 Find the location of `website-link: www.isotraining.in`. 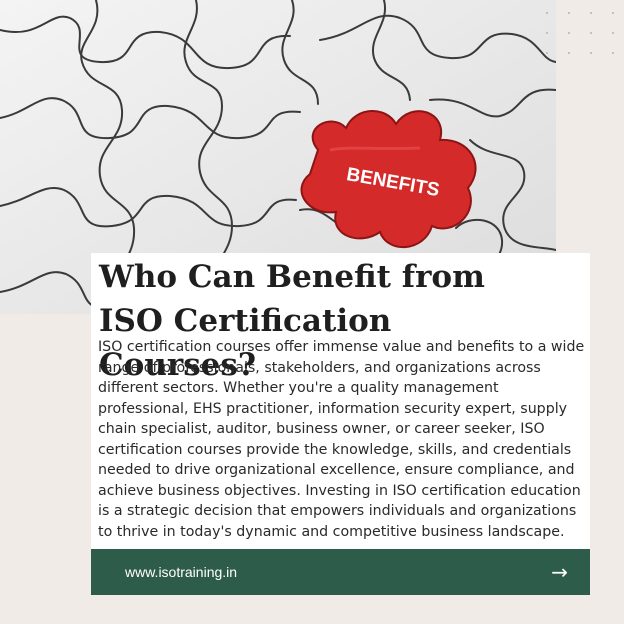

website-link: www.isotraining.in is located at coordinates (181, 572).